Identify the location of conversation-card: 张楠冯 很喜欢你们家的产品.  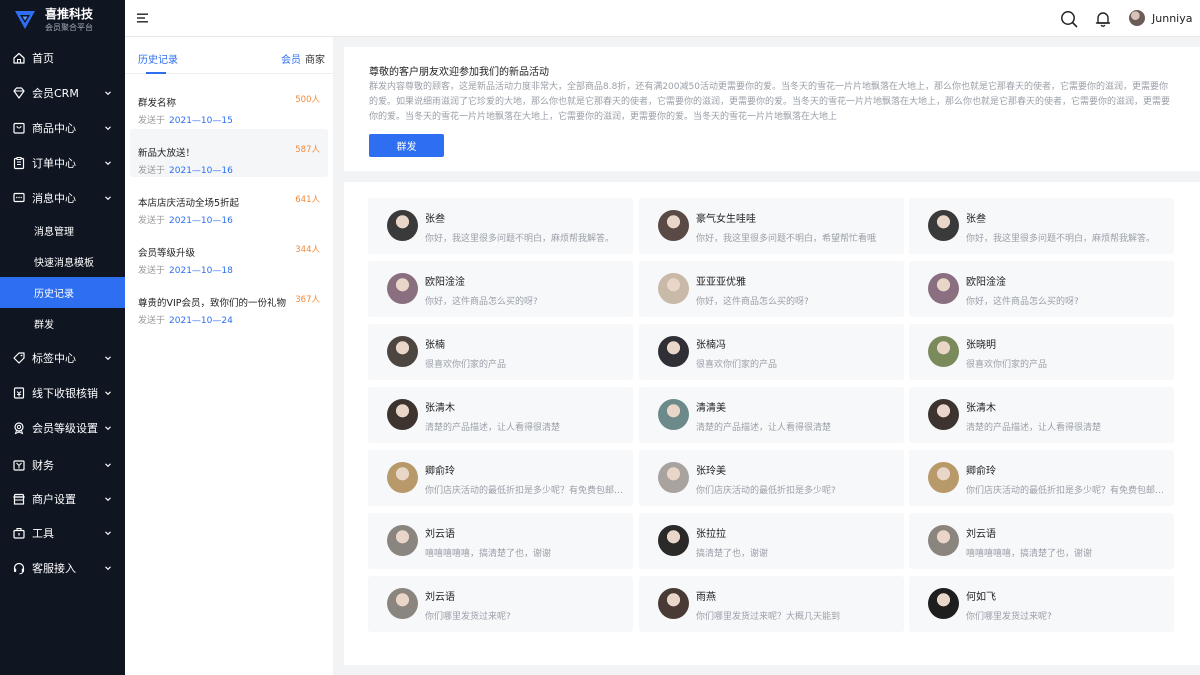
(771, 352).